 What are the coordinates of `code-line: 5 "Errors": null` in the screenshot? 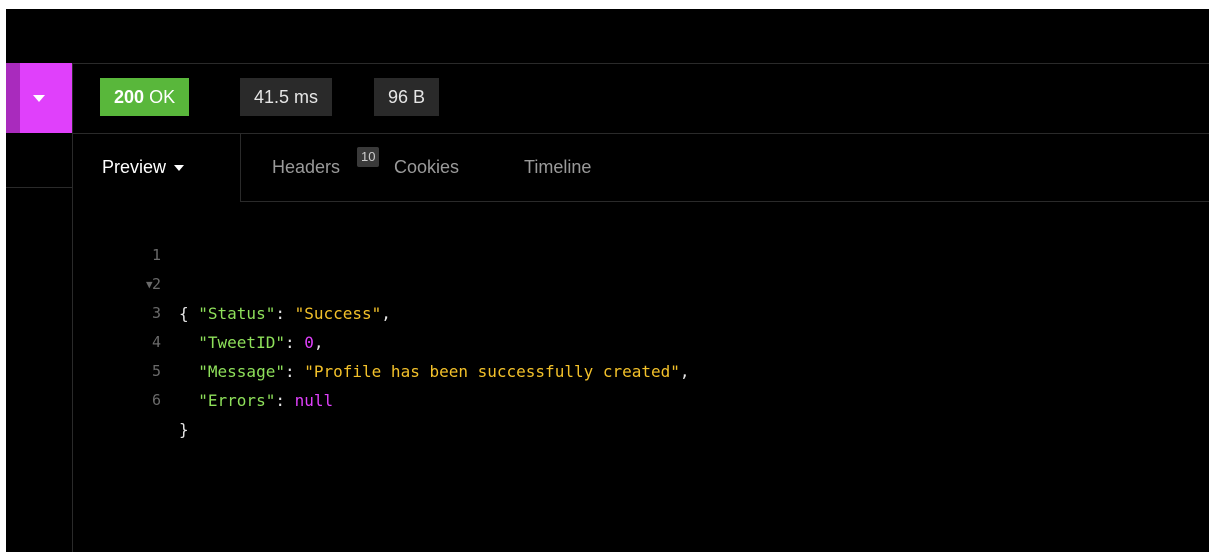 It's located at (641, 369).